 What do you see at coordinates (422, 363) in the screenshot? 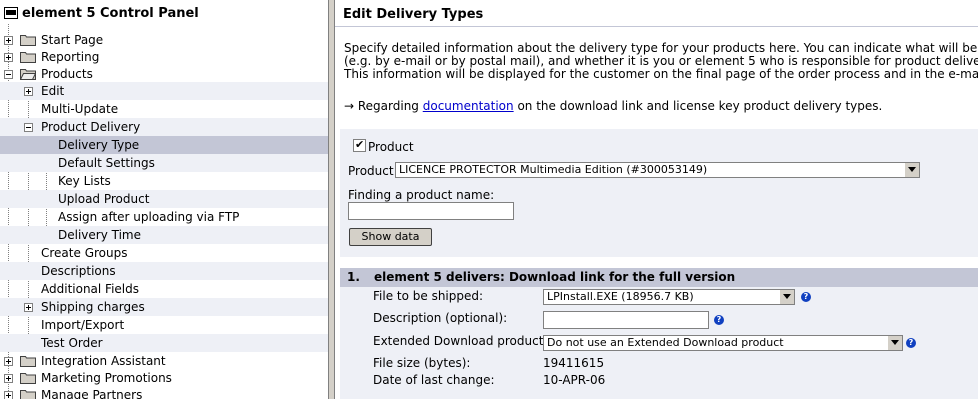
I see `file-size-label: File size (bytes):` at bounding box center [422, 363].